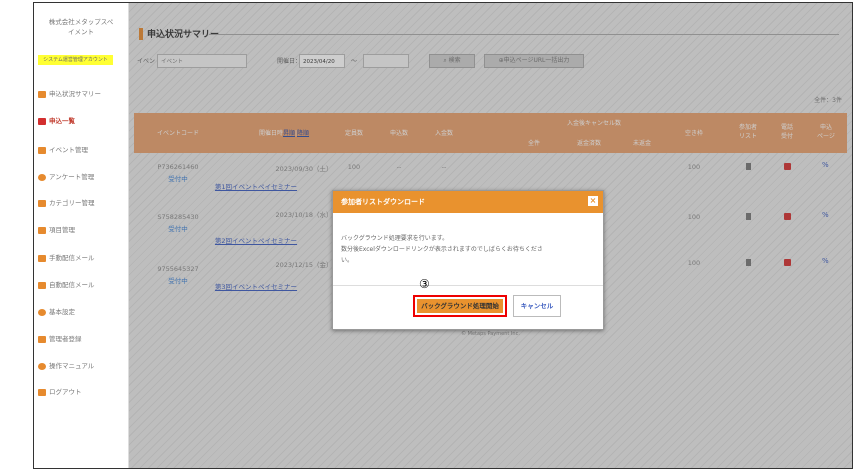  What do you see at coordinates (62, 121) in the screenshot?
I see `sidebar-item-label: 申込一覧` at bounding box center [62, 121].